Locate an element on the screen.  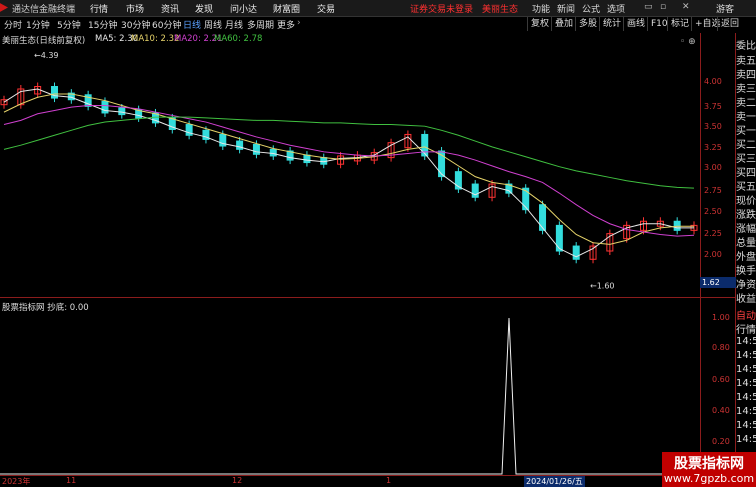
low-price-label: ←1.60 is located at coordinates (602, 286).